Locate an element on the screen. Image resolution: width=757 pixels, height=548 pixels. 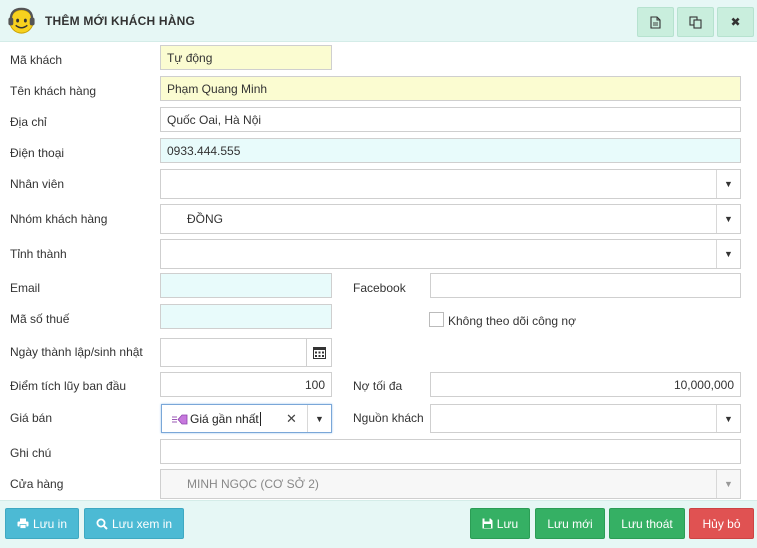
nhan-vien-select: ▼ is located at coordinates (450, 184).